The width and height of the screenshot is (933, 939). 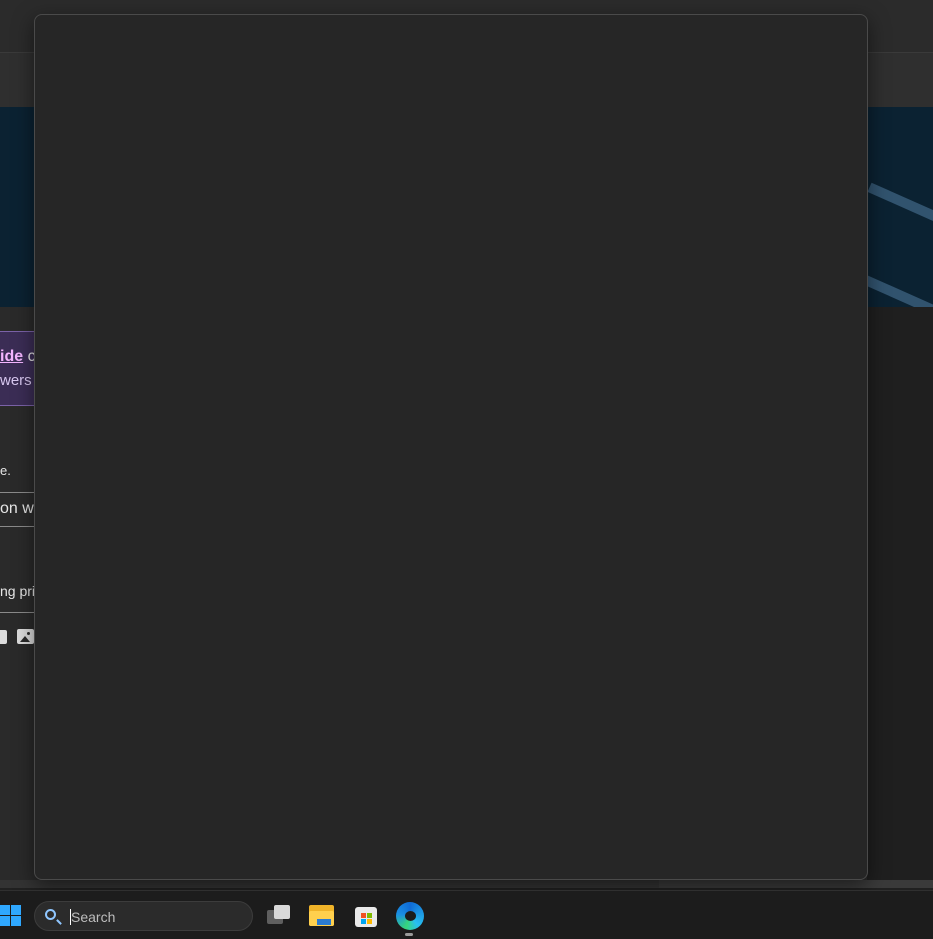 I want to click on file-explorer-icon, so click(x=322, y=916).